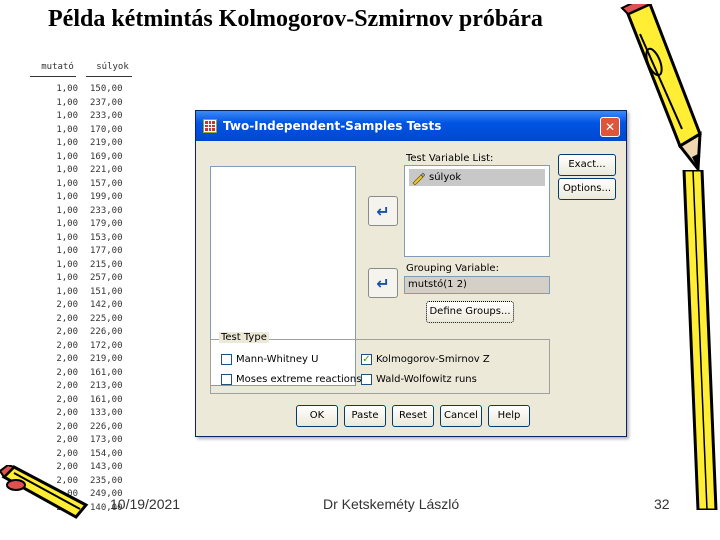  What do you see at coordinates (85, 293) in the screenshot?
I see `table-row: 1,00 151,00` at bounding box center [85, 293].